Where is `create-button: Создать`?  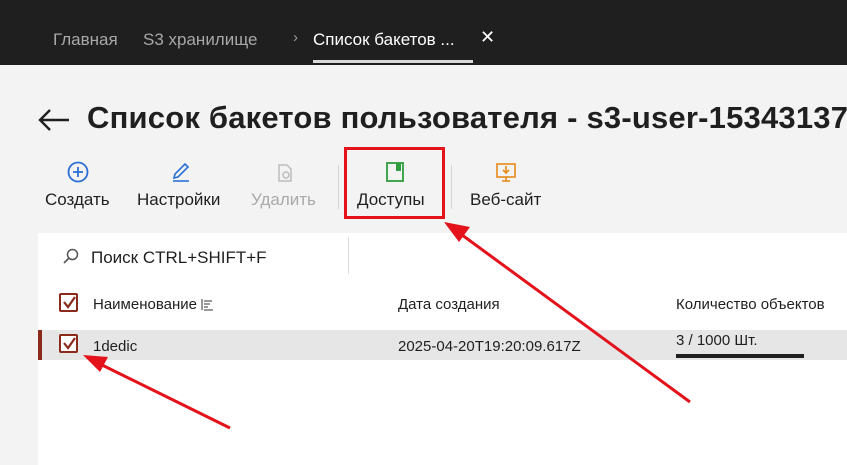 create-button: Создать is located at coordinates (77, 200).